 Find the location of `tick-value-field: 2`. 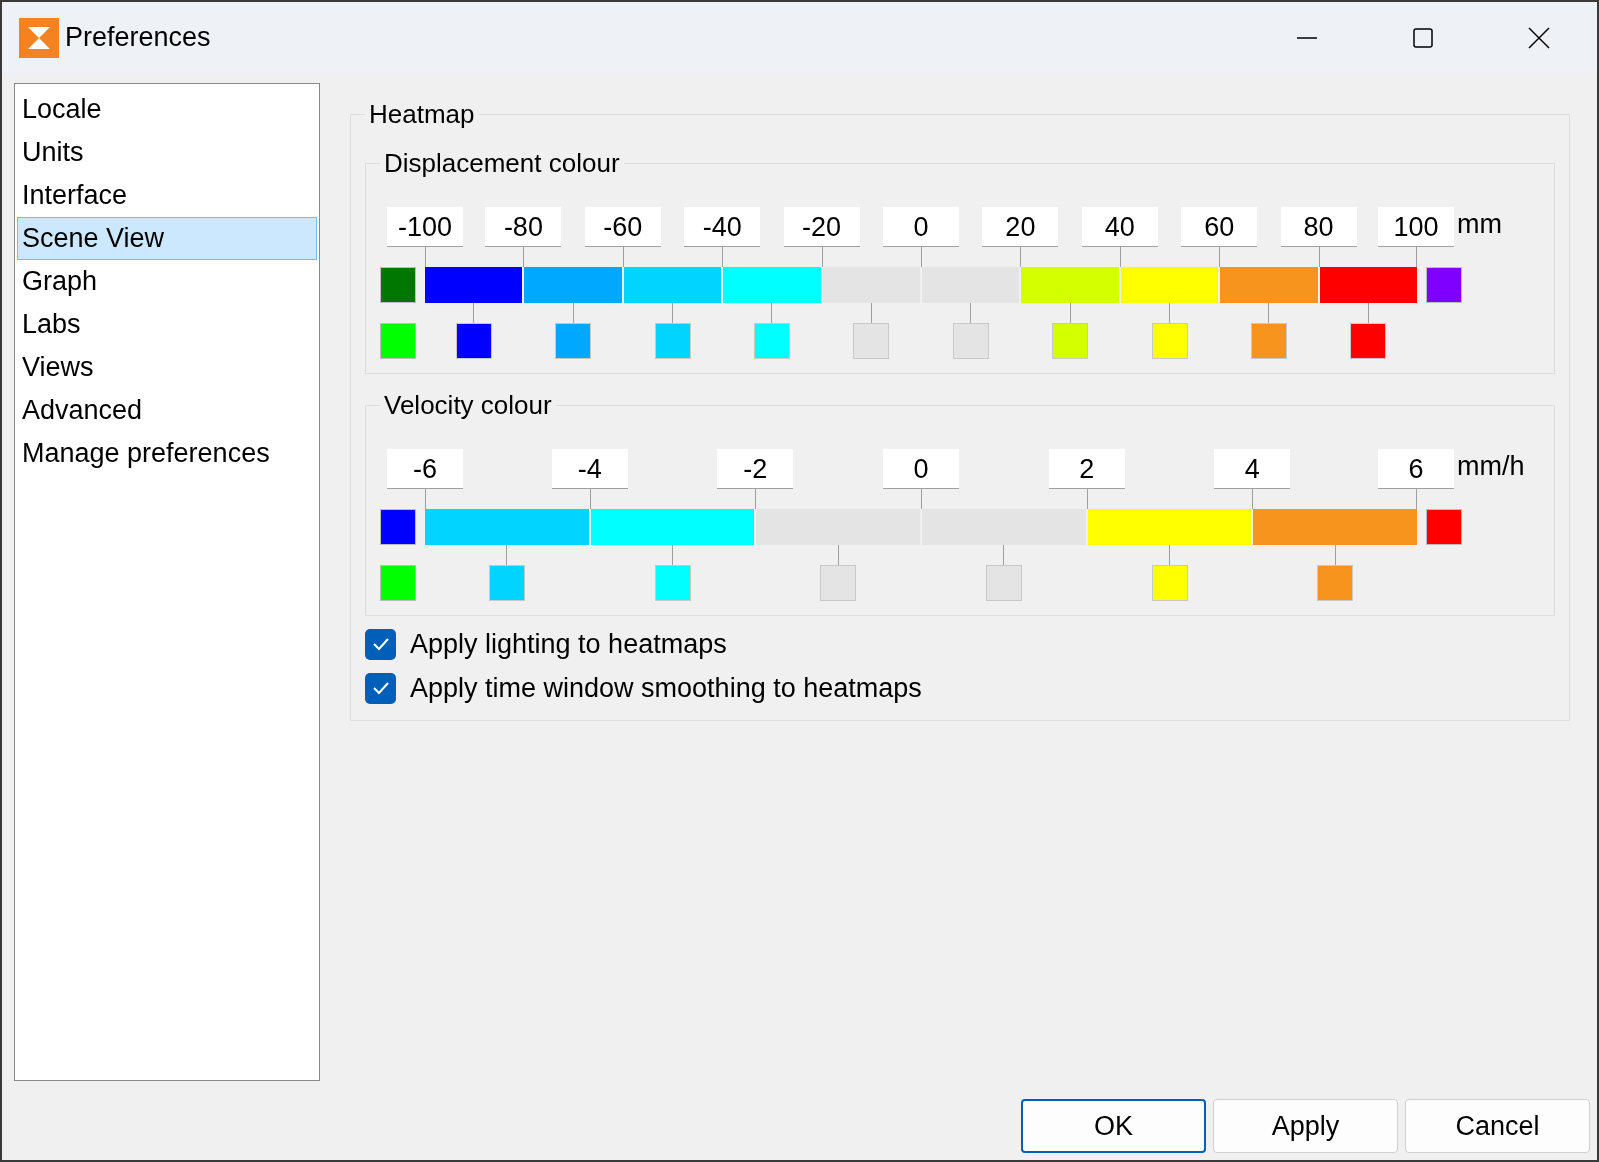

tick-value-field: 2 is located at coordinates (1086, 469).